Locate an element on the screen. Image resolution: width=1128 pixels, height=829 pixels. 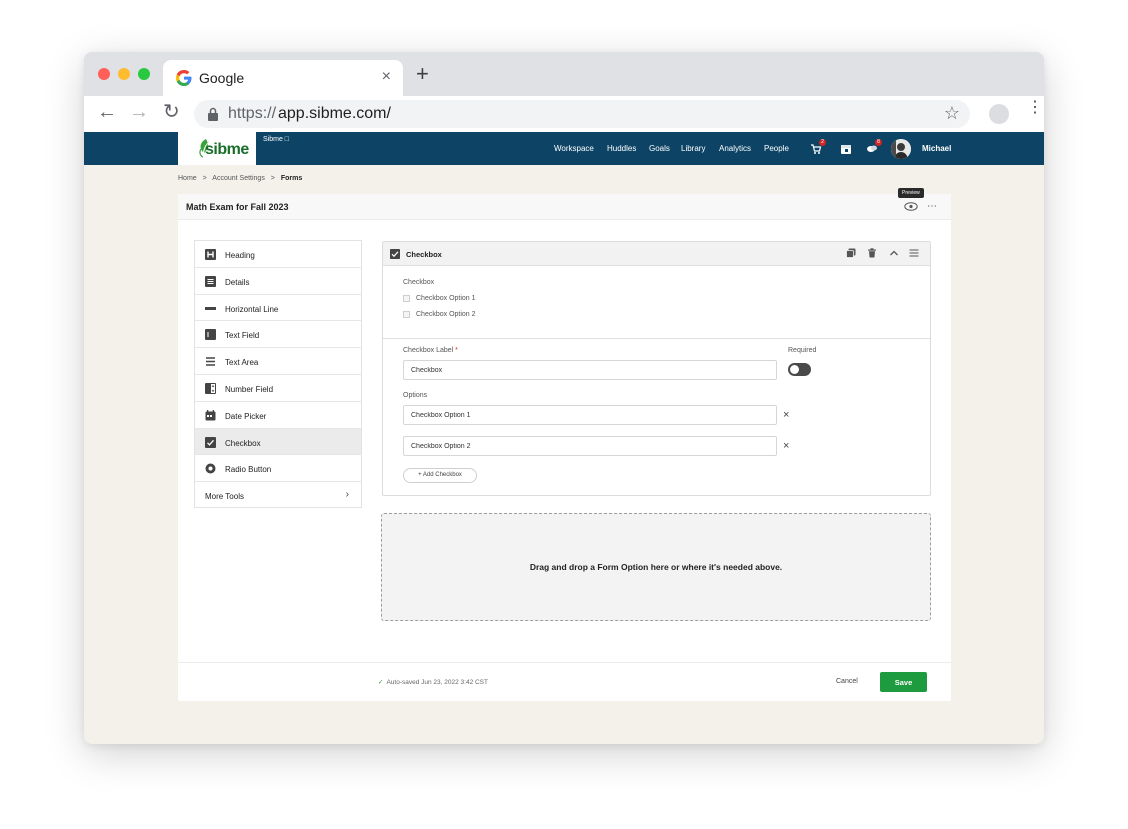
tool-heading: Heading is located at coordinates (278, 254).